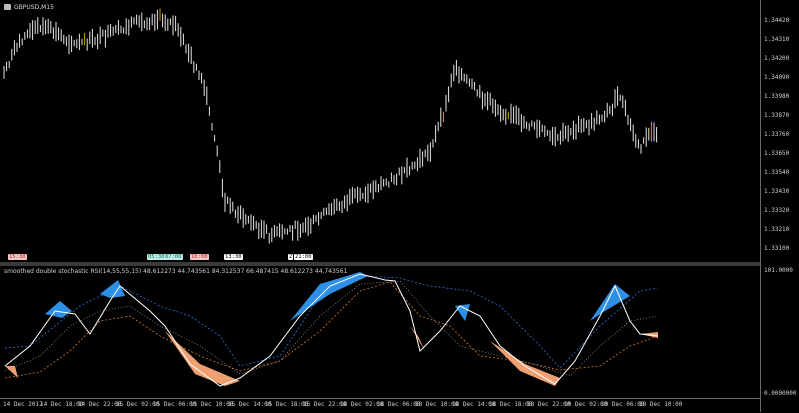  Describe the element at coordinates (777, 248) in the screenshot. I see `price-tick: 1.33100` at that location.